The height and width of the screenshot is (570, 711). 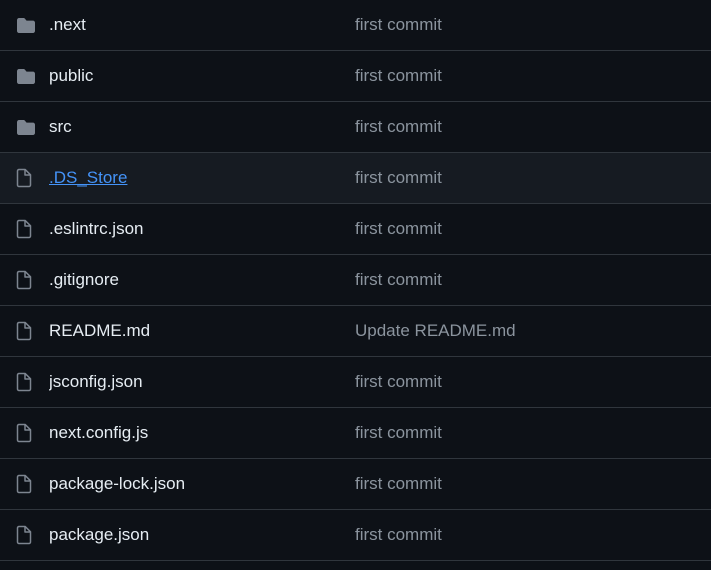 I want to click on file-row: package.json first commit, so click(x=355, y=535).